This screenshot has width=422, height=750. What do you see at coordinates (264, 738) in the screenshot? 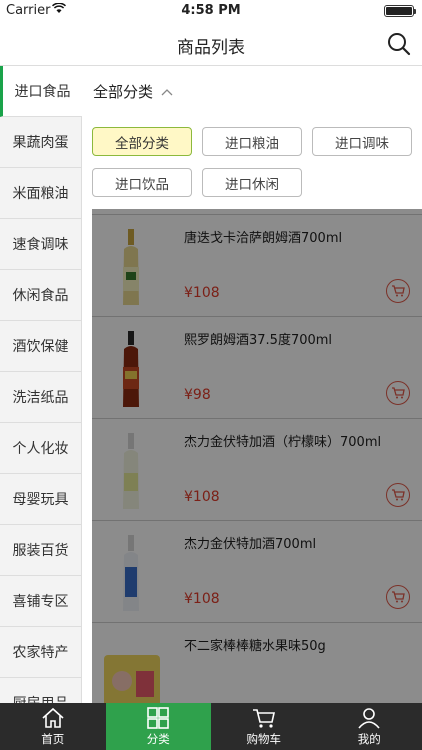
I see `tab-label: 购物车` at bounding box center [264, 738].